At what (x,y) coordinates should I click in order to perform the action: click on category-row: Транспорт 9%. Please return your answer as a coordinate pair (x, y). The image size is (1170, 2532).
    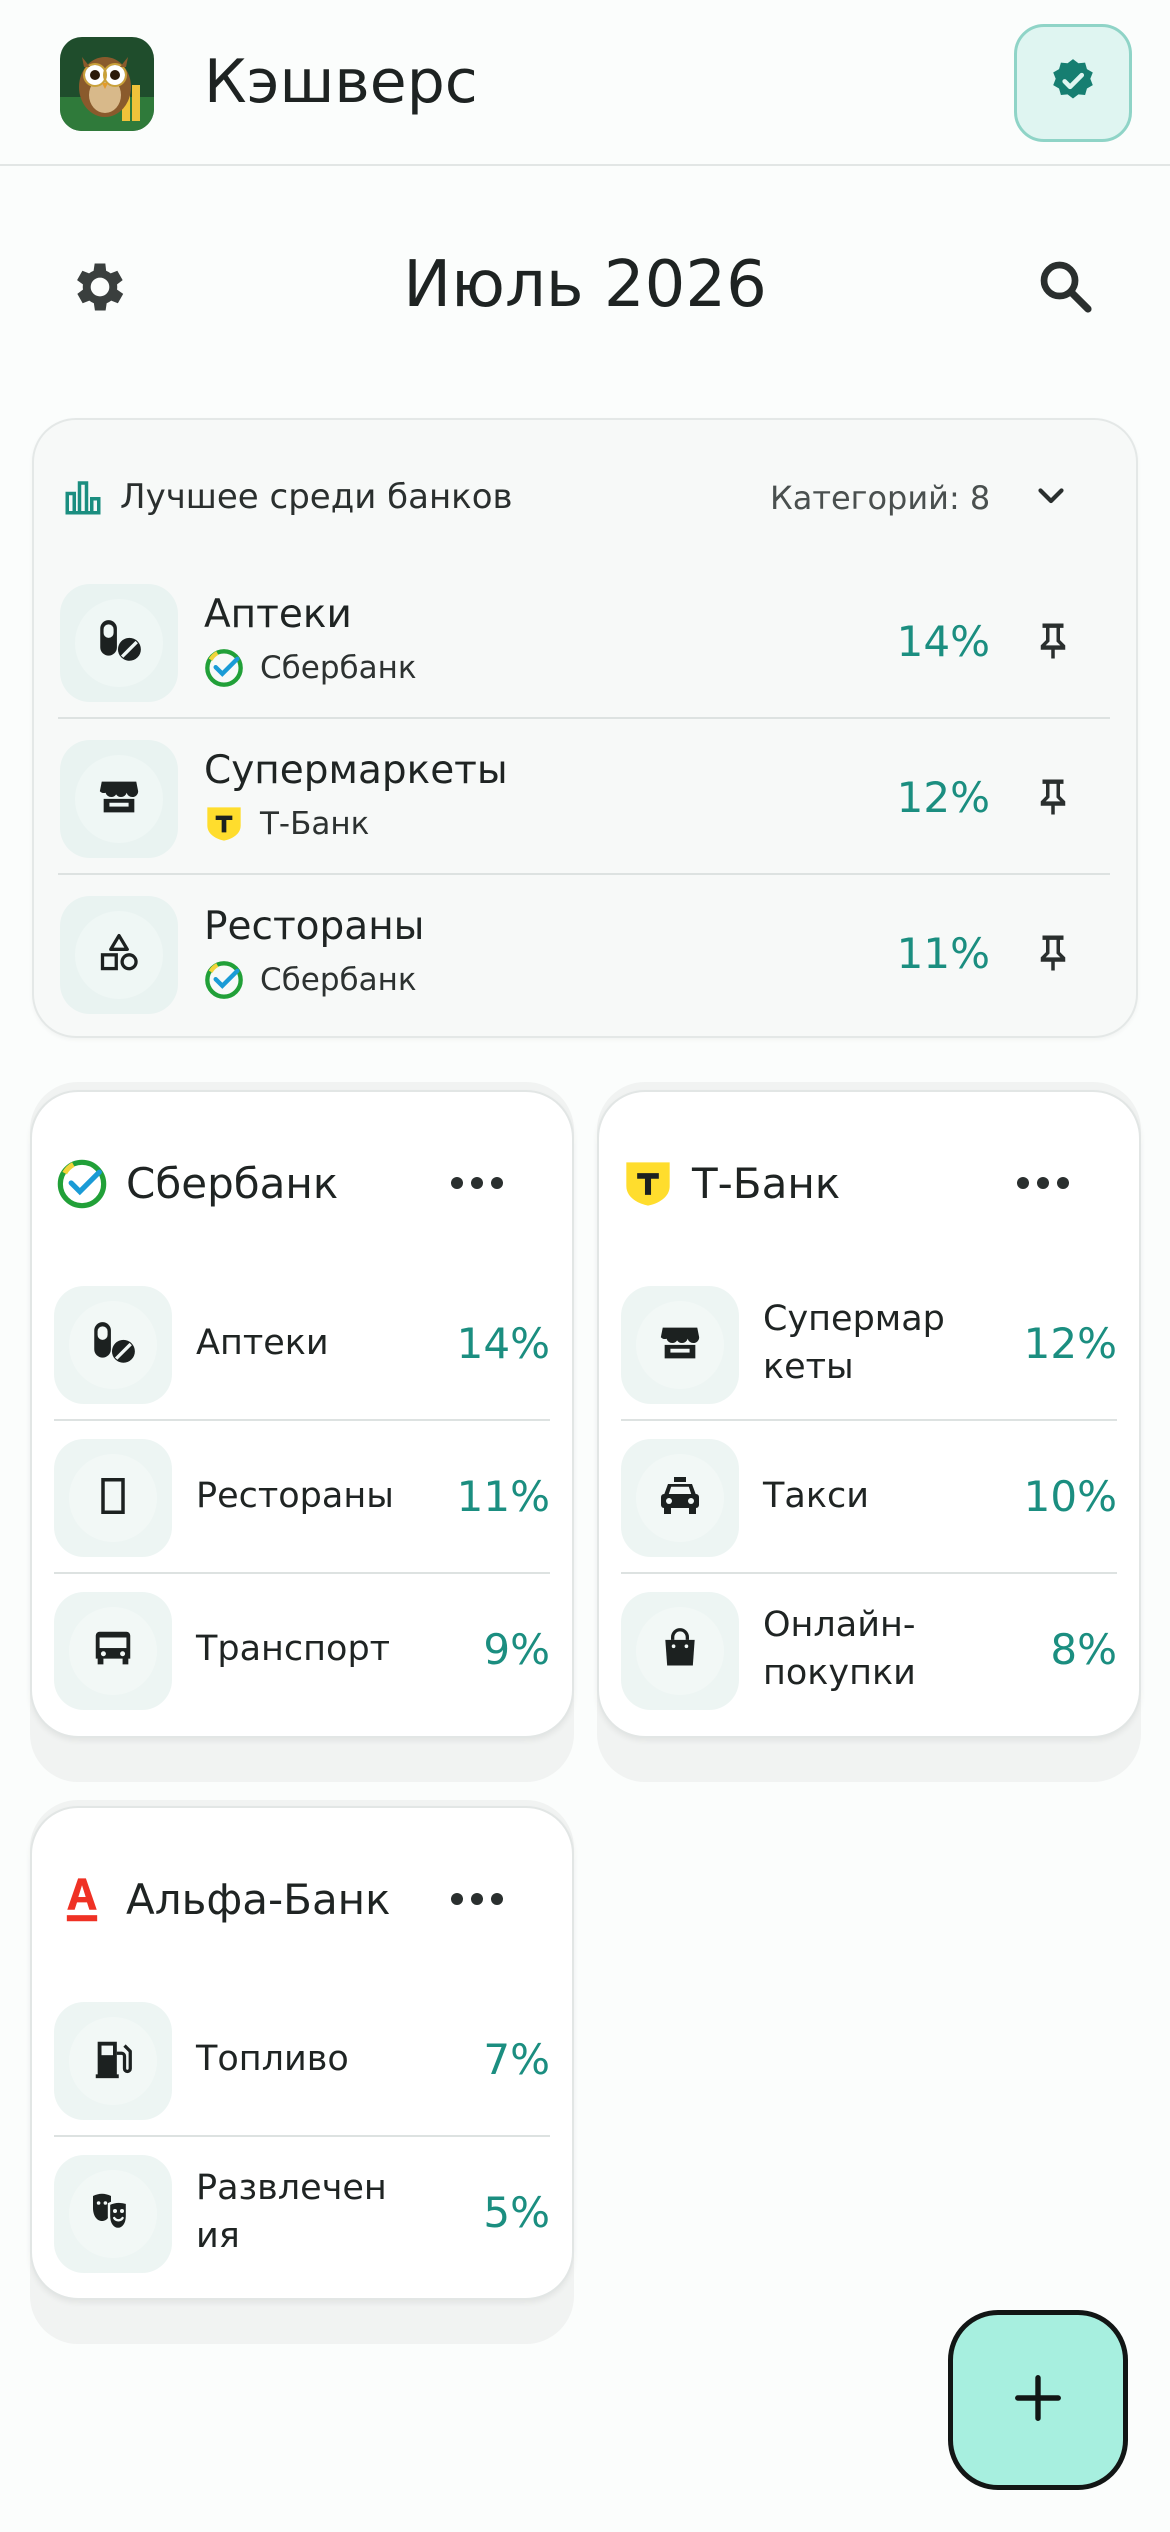
    Looking at the image, I should click on (302, 1649).